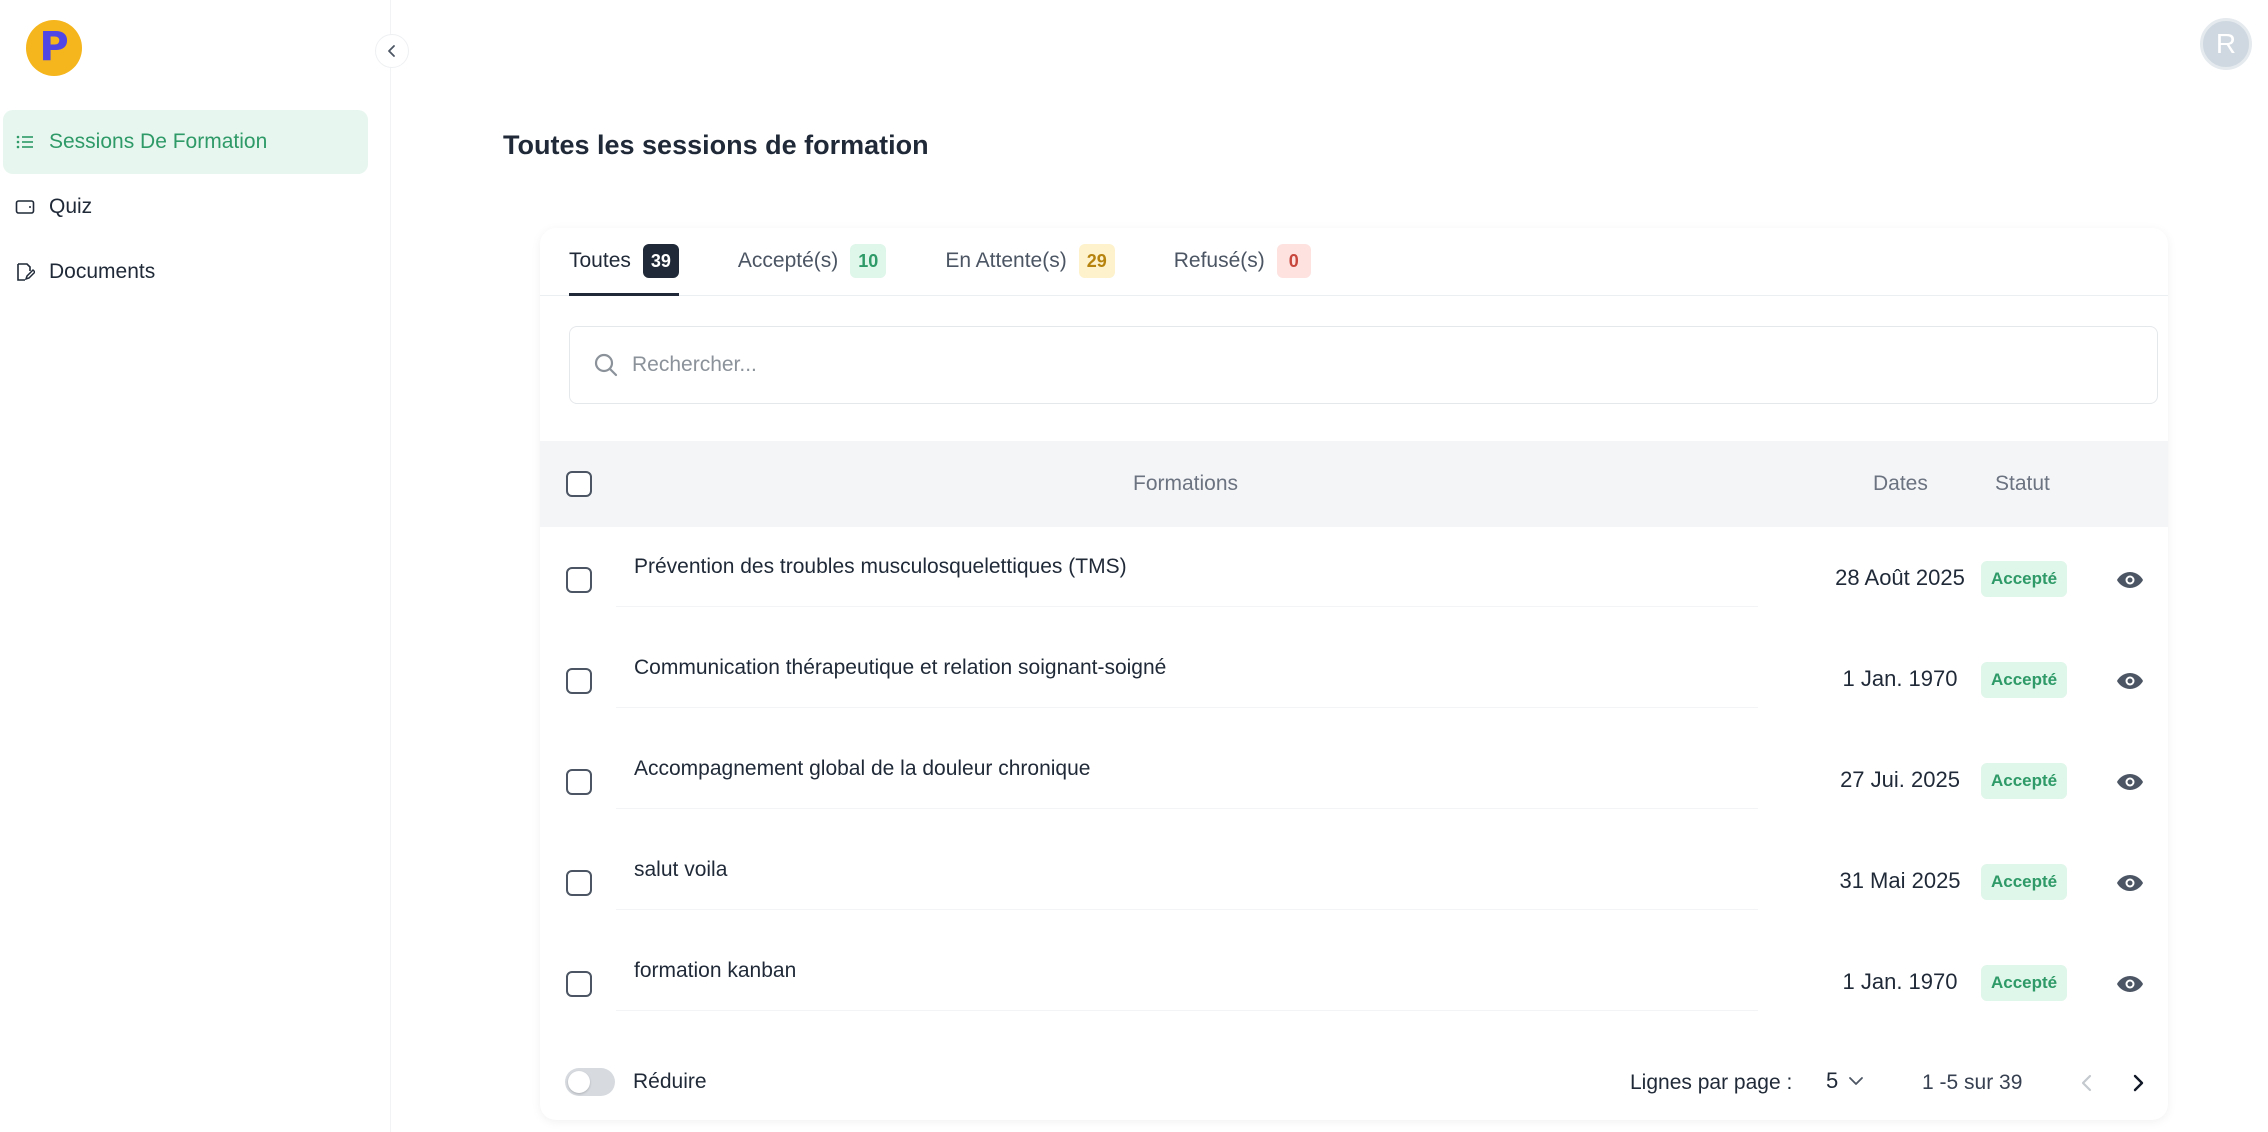 The height and width of the screenshot is (1132, 2268). I want to click on formation-date: 28 Août 2025, so click(1900, 577).